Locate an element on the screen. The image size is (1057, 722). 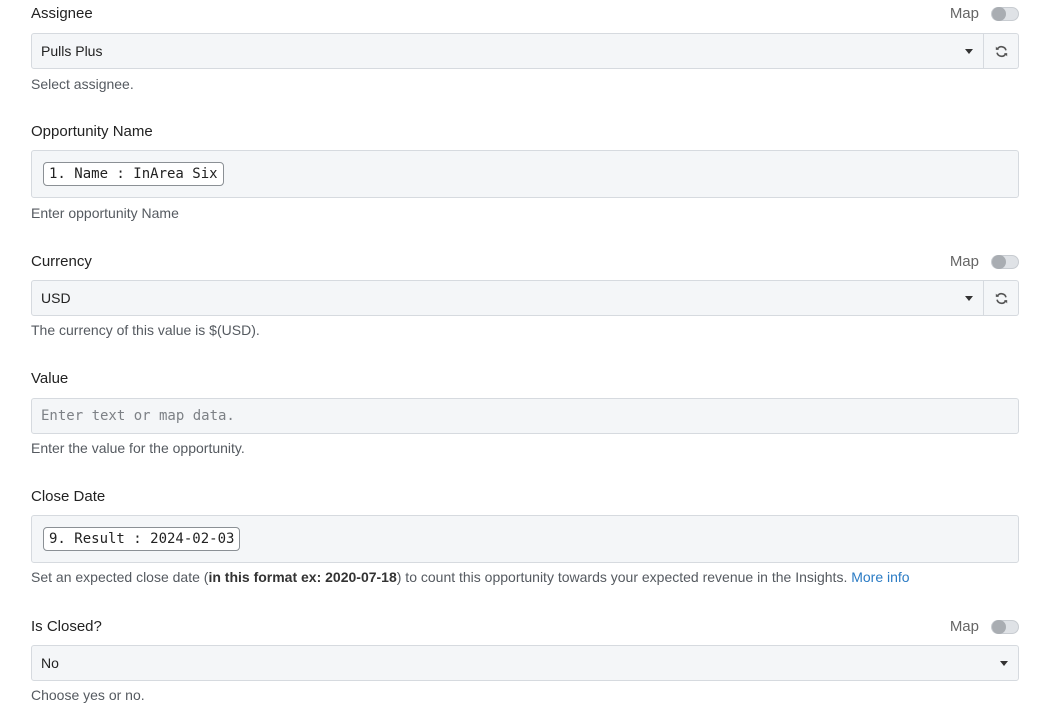
assignee-select: Pulls Plus is located at coordinates (507, 51).